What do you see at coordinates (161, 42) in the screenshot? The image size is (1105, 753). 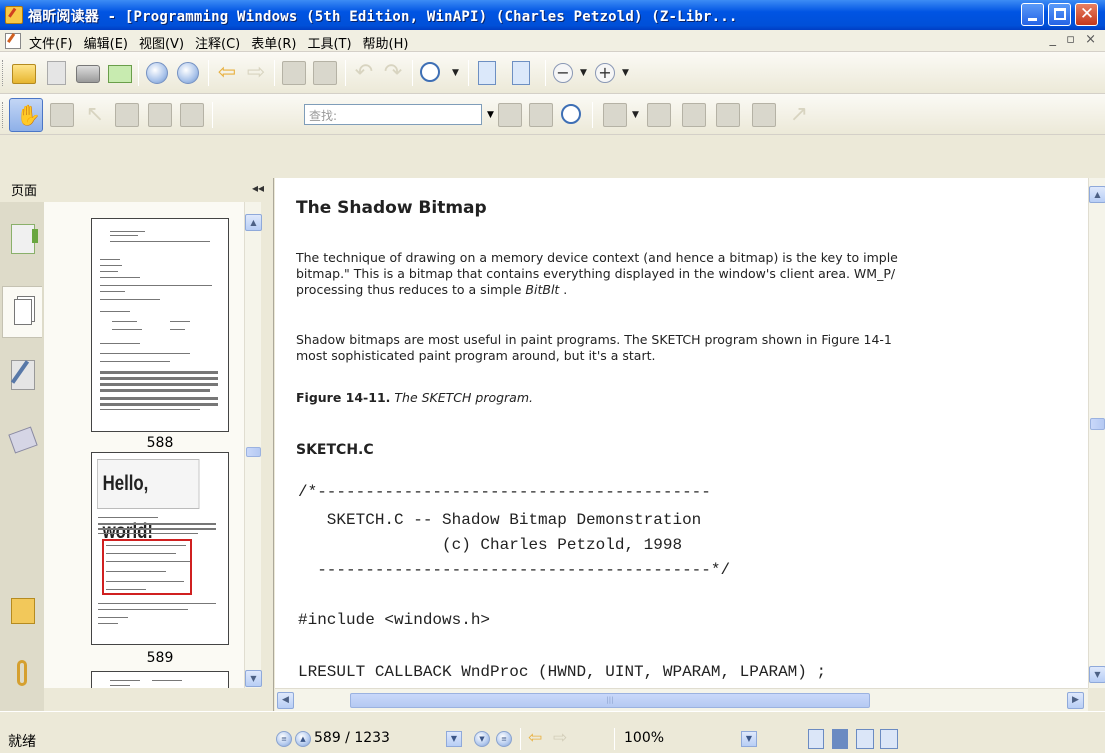 I see `menu-view: 视图(V)` at bounding box center [161, 42].